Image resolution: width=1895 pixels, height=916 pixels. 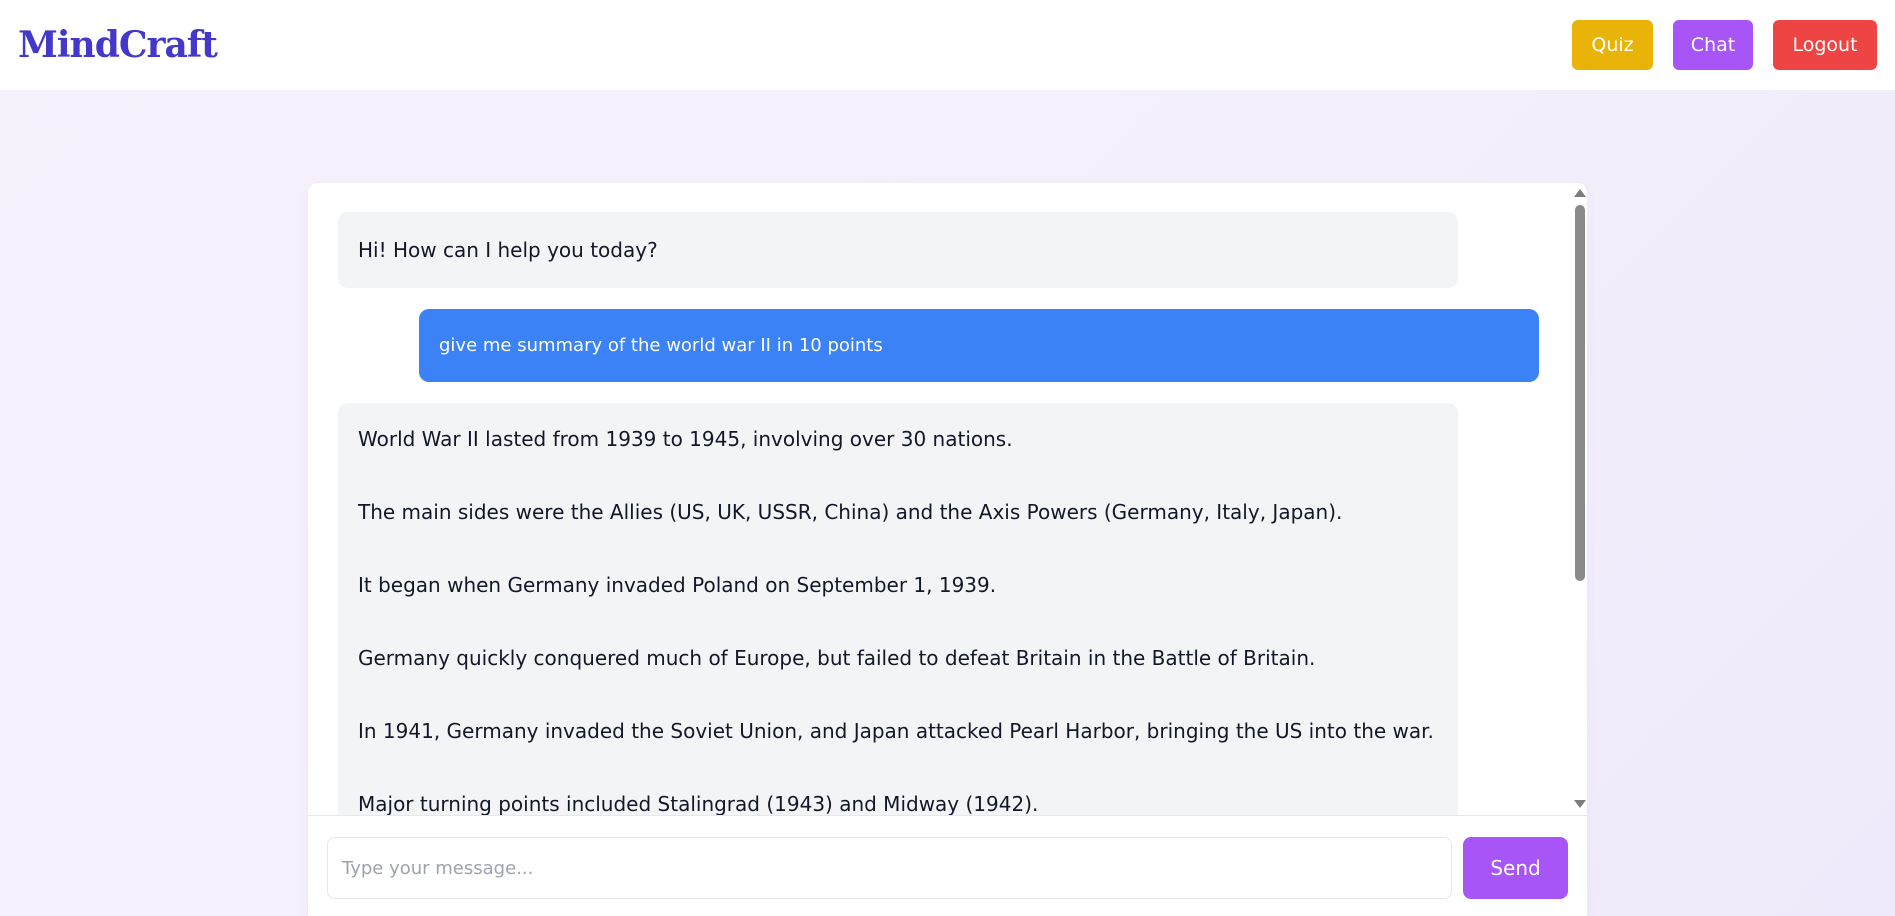 I want to click on send-button: Send, so click(x=1515, y=868).